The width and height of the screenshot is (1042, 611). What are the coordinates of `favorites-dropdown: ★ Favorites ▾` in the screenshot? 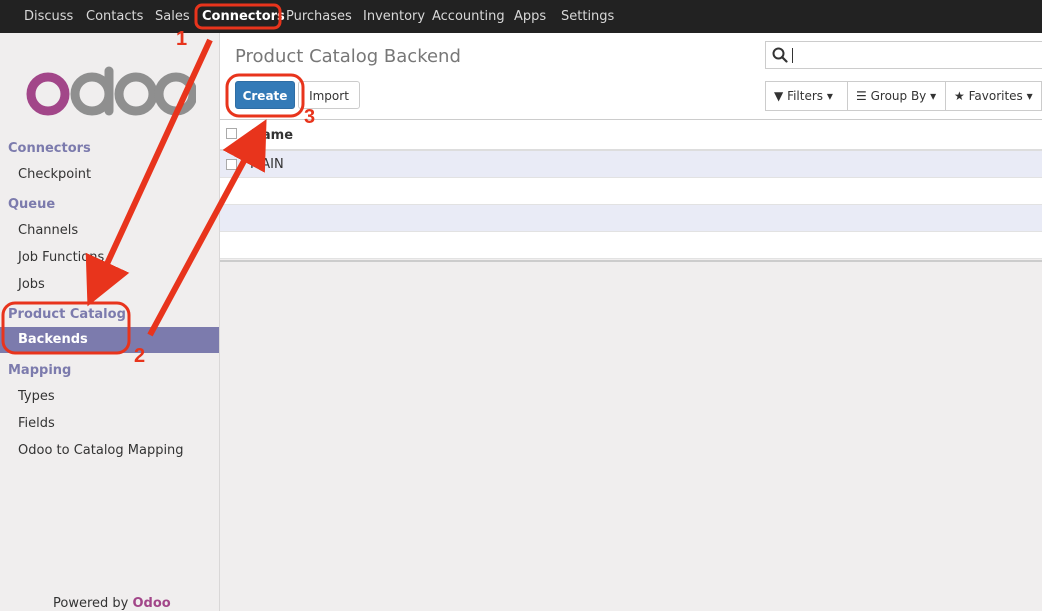 It's located at (993, 96).